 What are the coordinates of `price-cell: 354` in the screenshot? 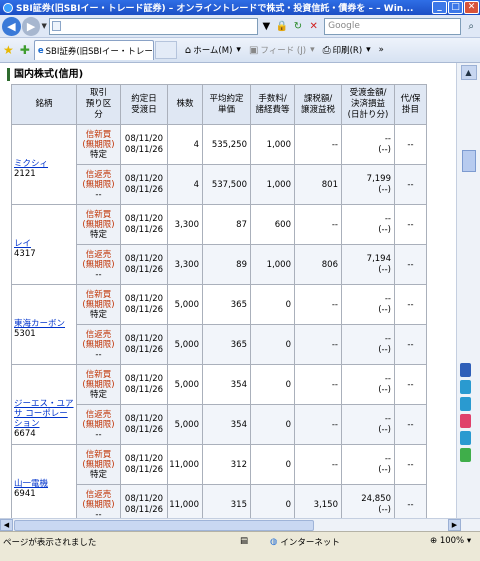 It's located at (226, 384).